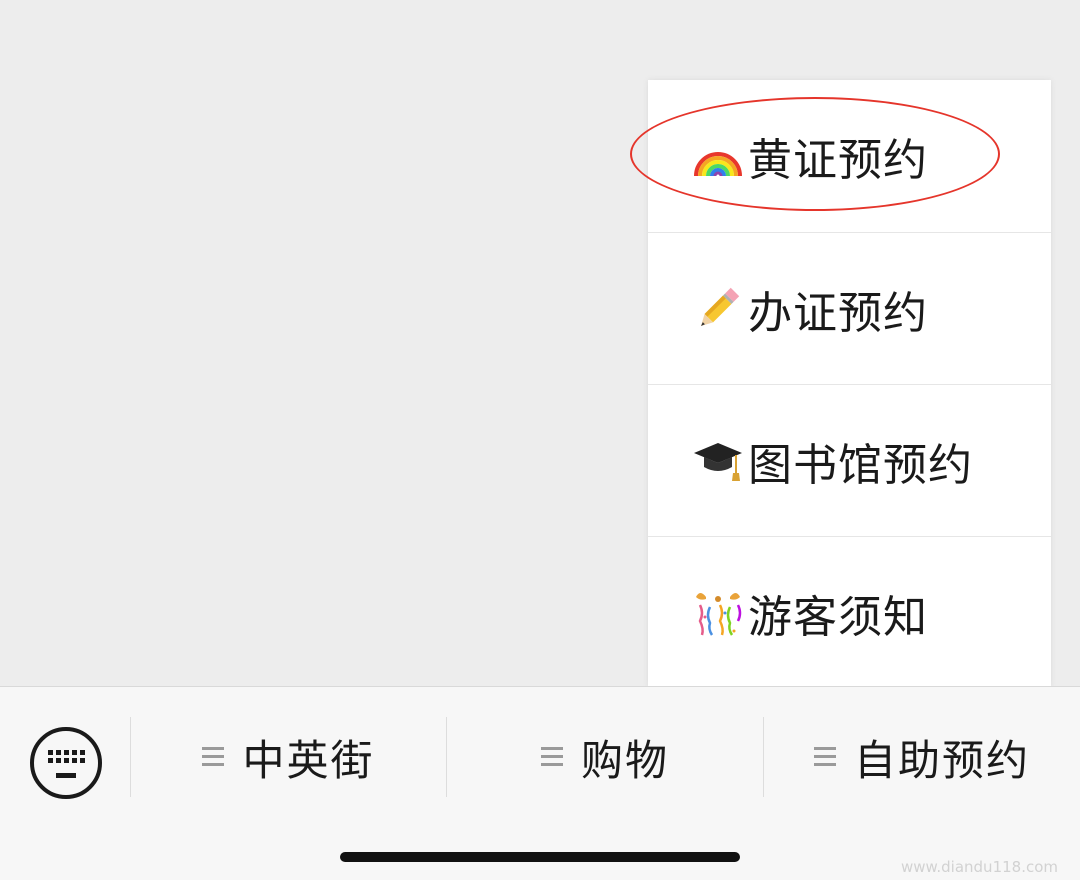  What do you see at coordinates (838, 313) in the screenshot?
I see `submenu-item-label: 办证预约` at bounding box center [838, 313].